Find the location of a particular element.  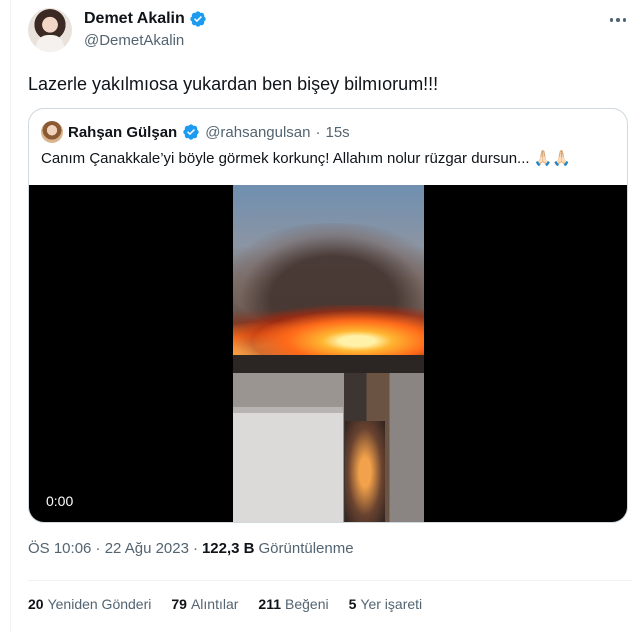

likes-label: Beğeni is located at coordinates (307, 604).